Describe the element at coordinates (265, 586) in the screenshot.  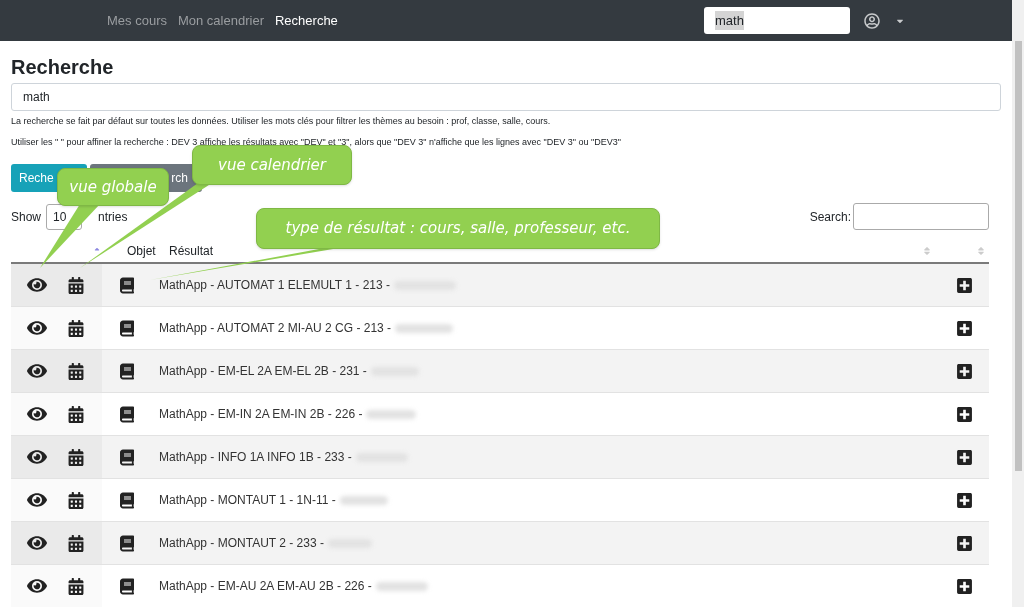
I see `result-cell: MathApp - EM-AU 2A EM-AU 2B - 226 -` at that location.